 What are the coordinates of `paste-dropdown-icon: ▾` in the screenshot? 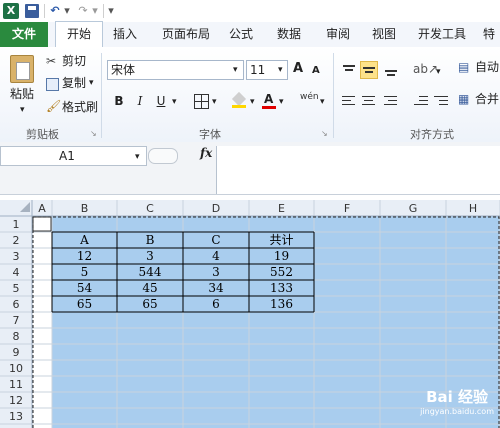 It's located at (22, 110).